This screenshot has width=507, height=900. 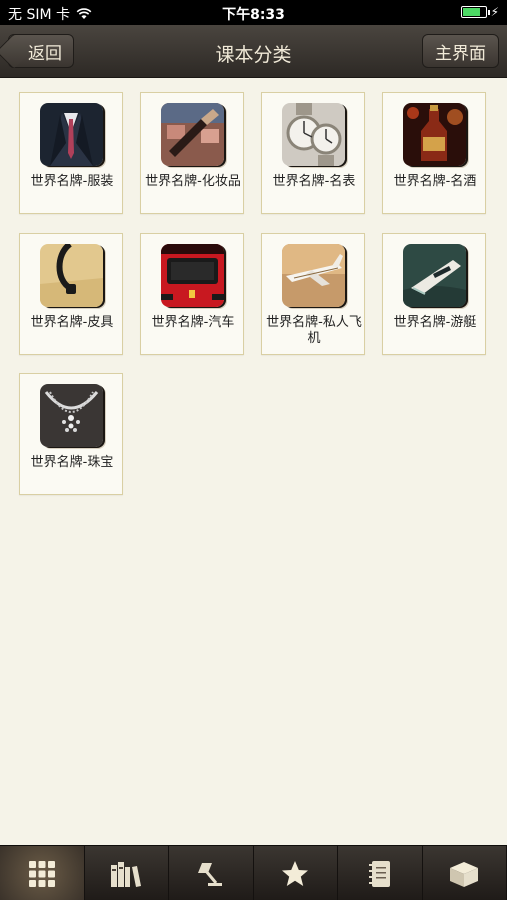 What do you see at coordinates (314, 330) in the screenshot?
I see `category-label: 世界名牌-私人飞机` at bounding box center [314, 330].